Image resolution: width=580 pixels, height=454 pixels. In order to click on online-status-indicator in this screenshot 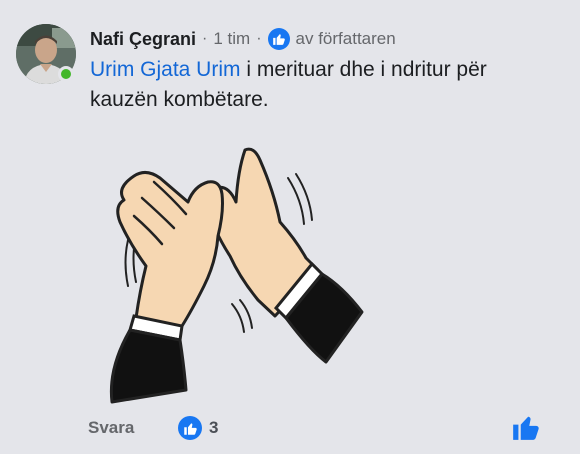, I will do `click(66, 74)`.